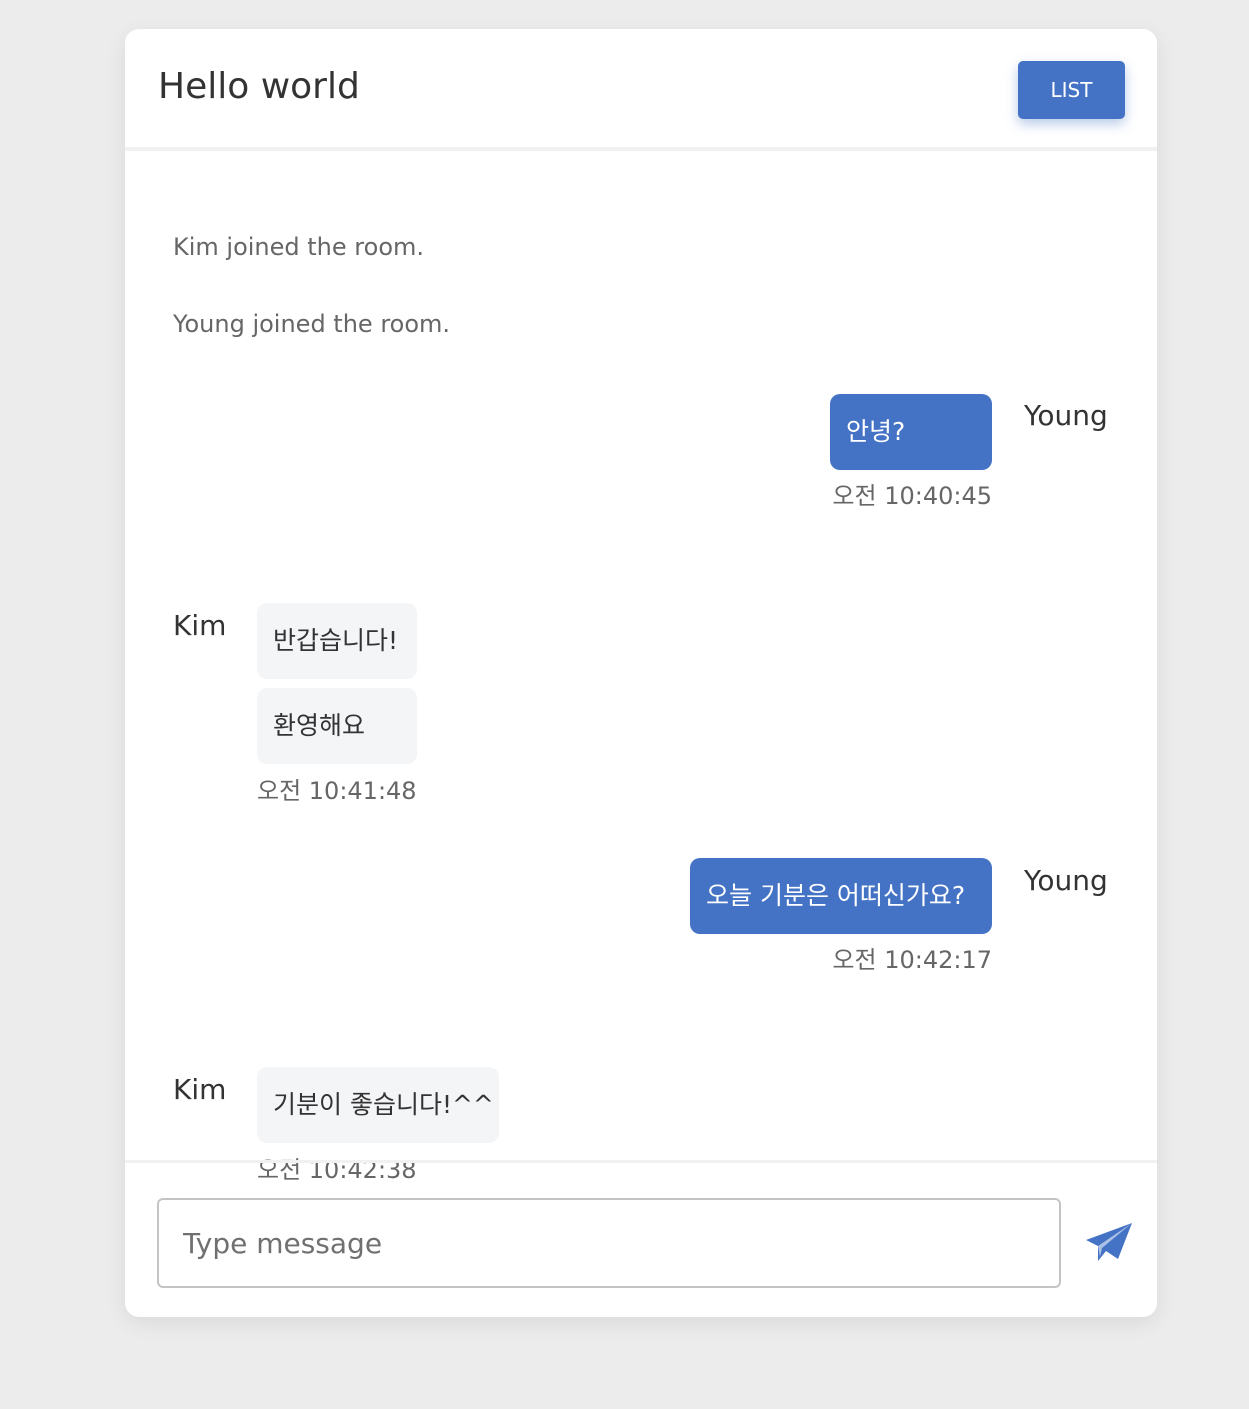 This screenshot has width=1249, height=1409. I want to click on send-icon, so click(1109, 1246).